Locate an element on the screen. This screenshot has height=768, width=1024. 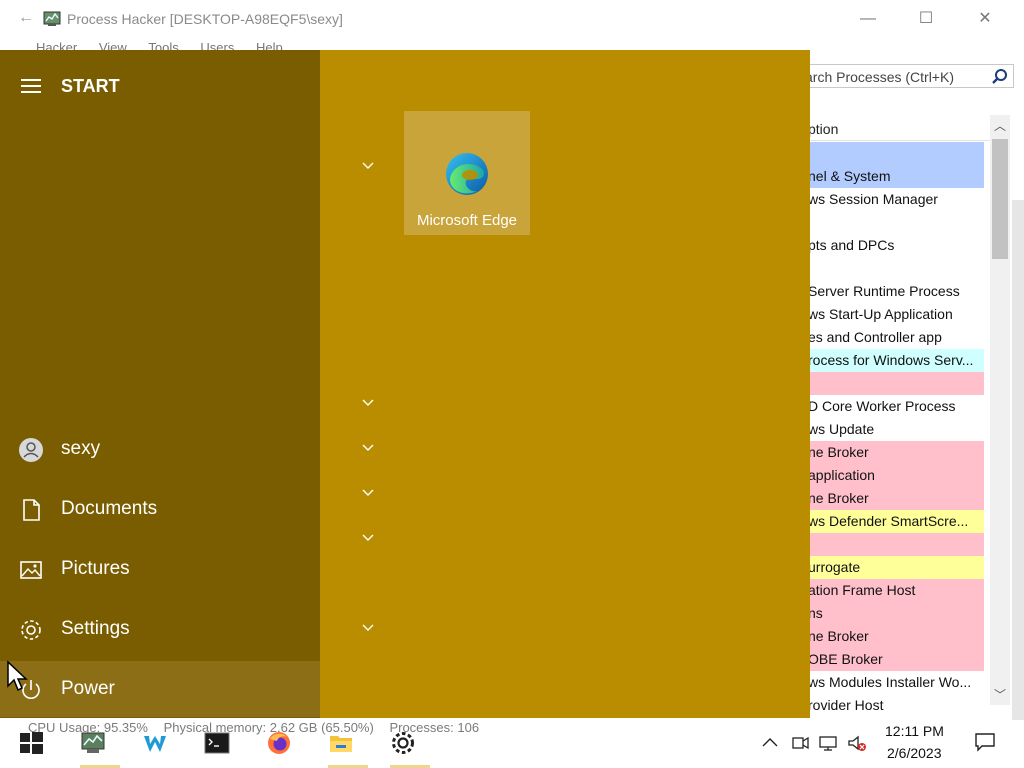
process-row: ws Start-Up Application is located at coordinates (892, 314).